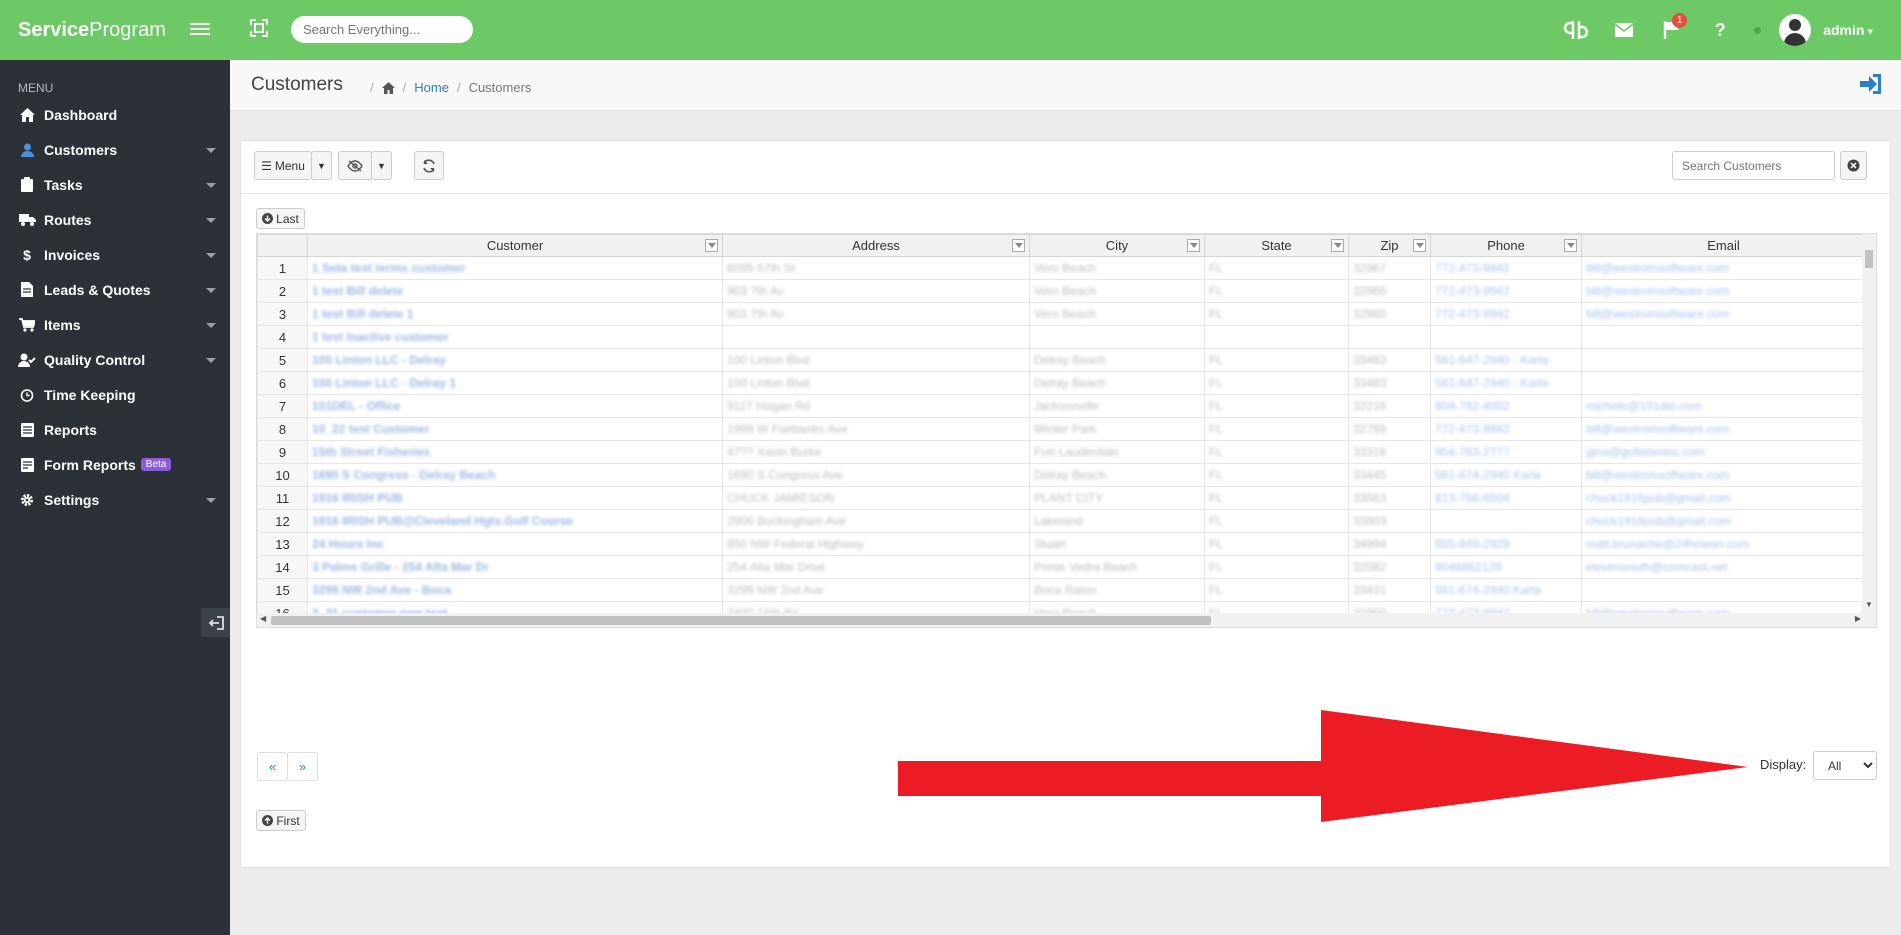 This screenshot has height=935, width=1901. What do you see at coordinates (1845, 765) in the screenshot?
I see `display-select: All` at bounding box center [1845, 765].